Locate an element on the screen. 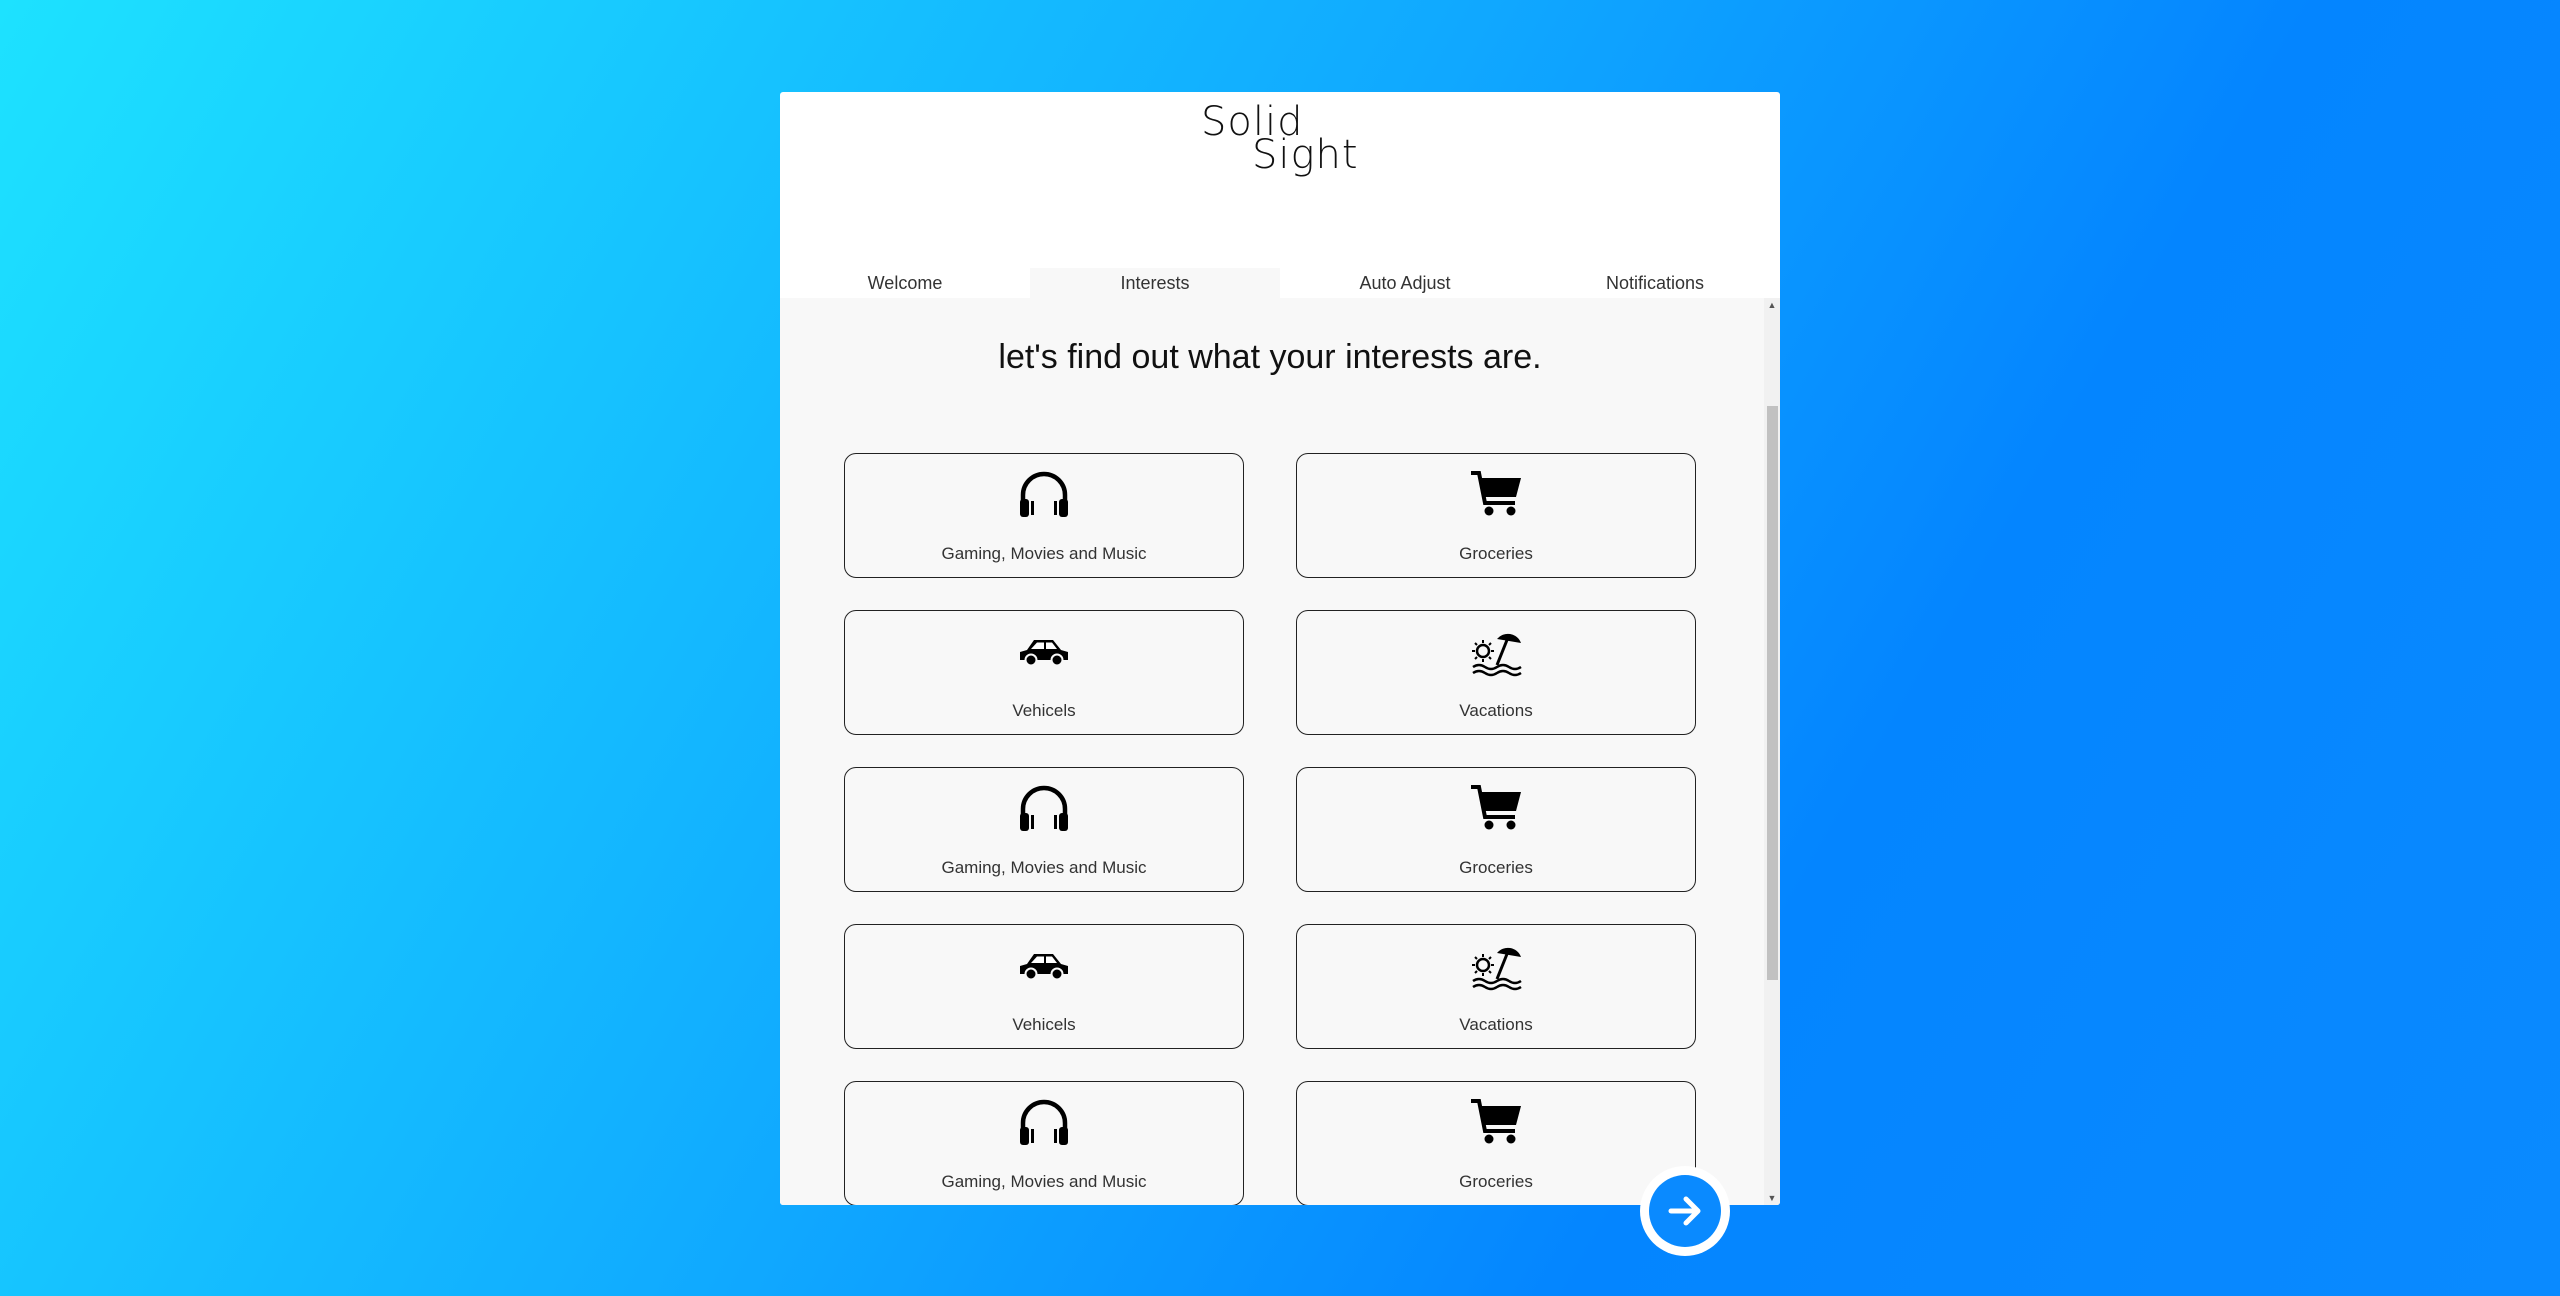 This screenshot has width=2560, height=1296. scrollbar-thumb is located at coordinates (1772, 693).